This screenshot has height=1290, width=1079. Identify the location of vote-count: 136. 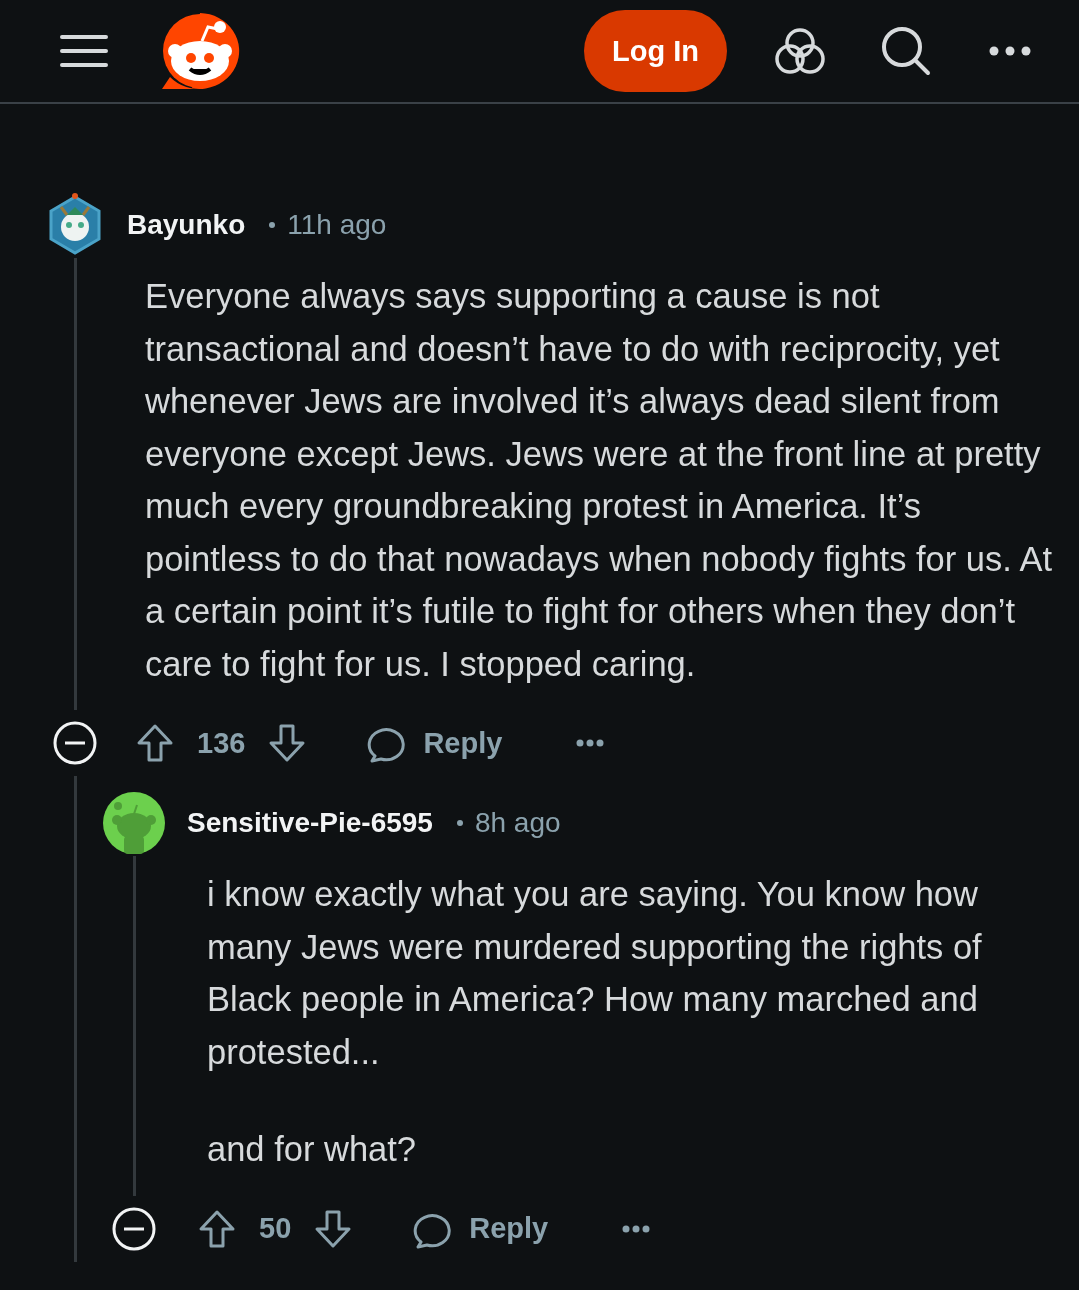
(221, 743).